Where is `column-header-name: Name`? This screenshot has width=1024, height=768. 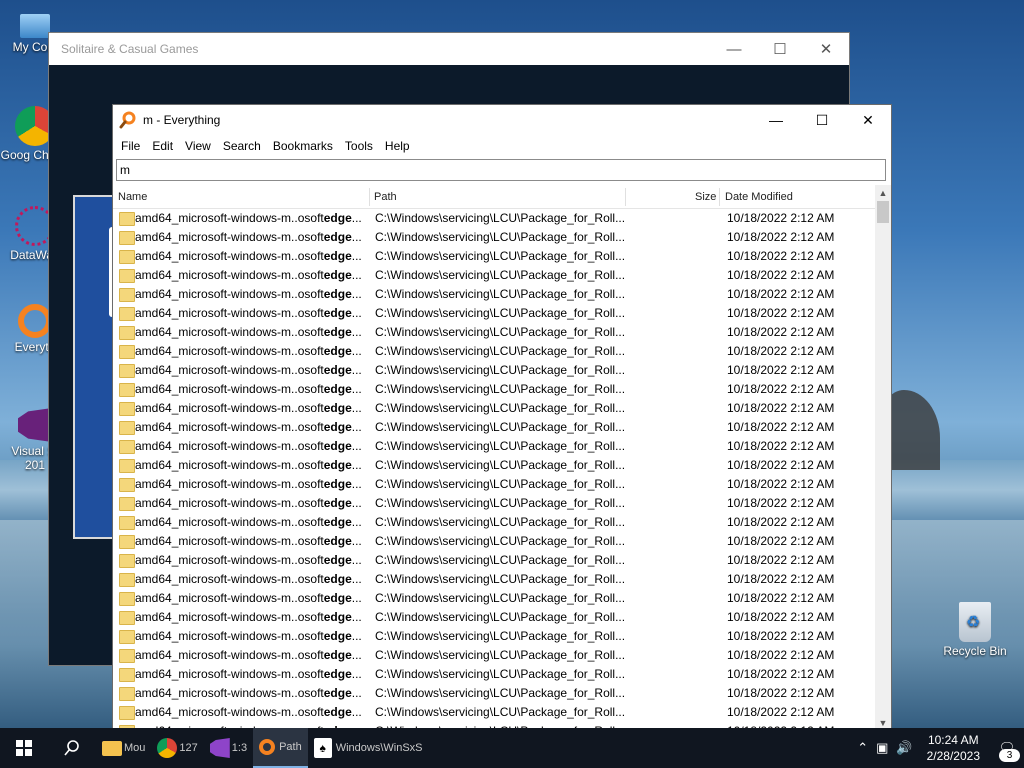
column-header-name: Name is located at coordinates (132, 197).